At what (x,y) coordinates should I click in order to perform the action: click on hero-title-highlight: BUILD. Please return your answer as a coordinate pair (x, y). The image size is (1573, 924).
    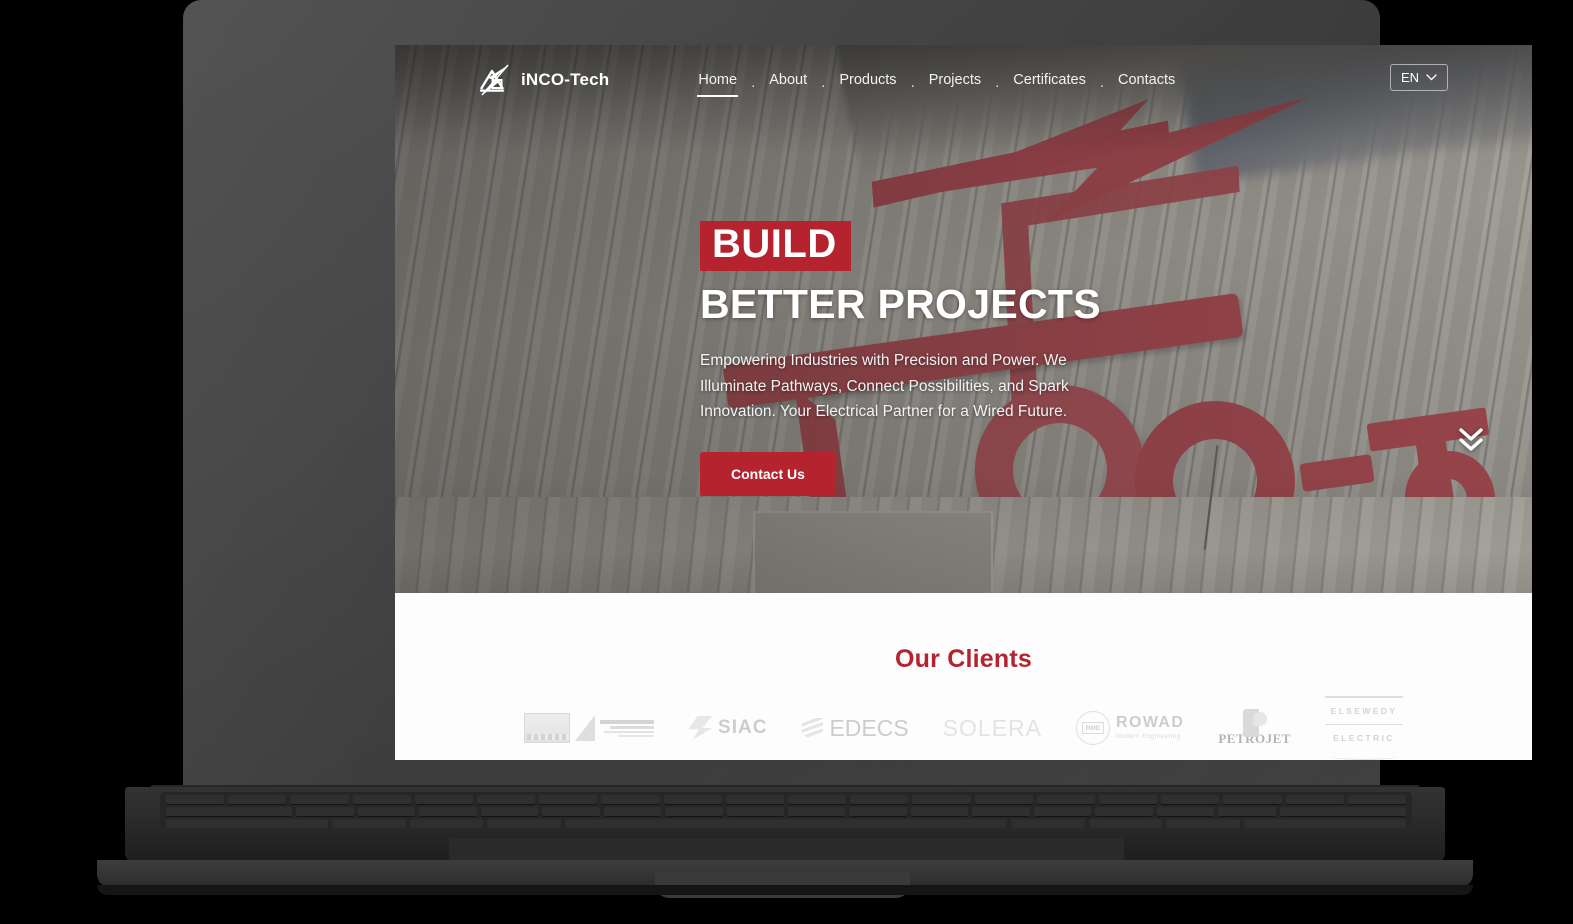
    Looking at the image, I should click on (775, 246).